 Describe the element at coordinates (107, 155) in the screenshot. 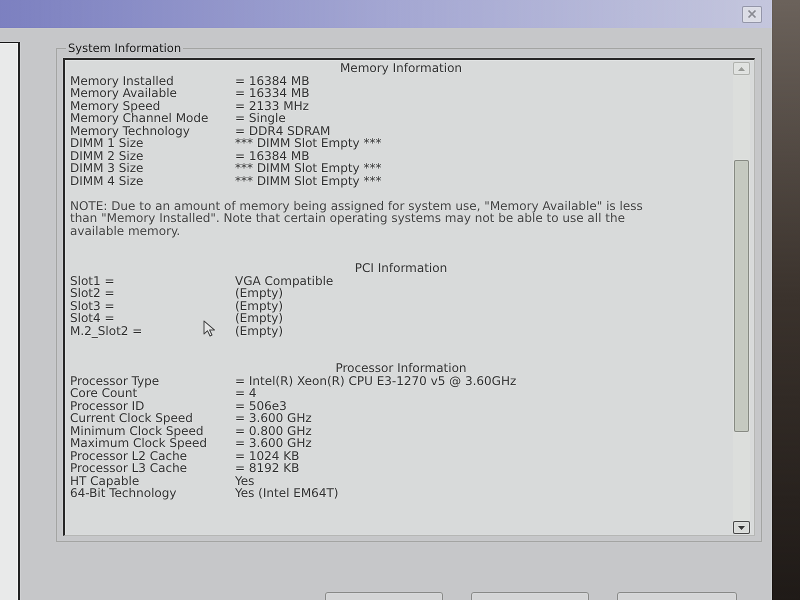

I see `info-label: DIMM 2 Size` at that location.